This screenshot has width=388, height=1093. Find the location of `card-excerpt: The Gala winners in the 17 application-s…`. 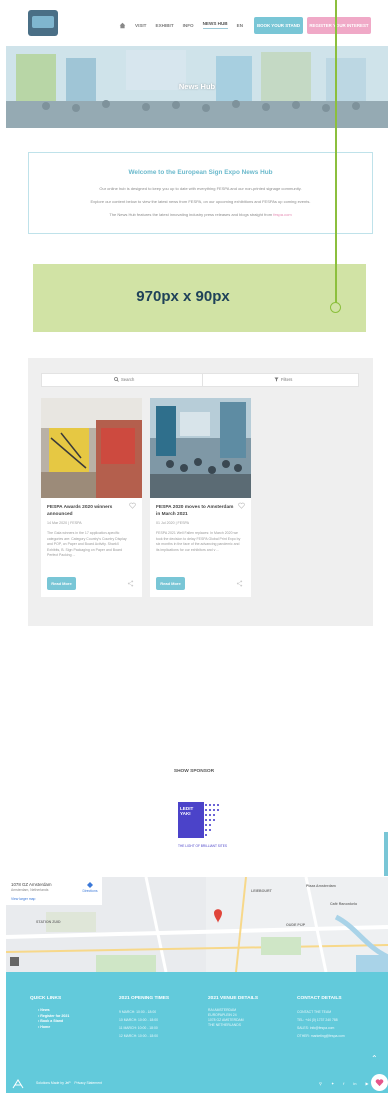

card-excerpt: The Gala winners in the 17 application-s… is located at coordinates (87, 544).